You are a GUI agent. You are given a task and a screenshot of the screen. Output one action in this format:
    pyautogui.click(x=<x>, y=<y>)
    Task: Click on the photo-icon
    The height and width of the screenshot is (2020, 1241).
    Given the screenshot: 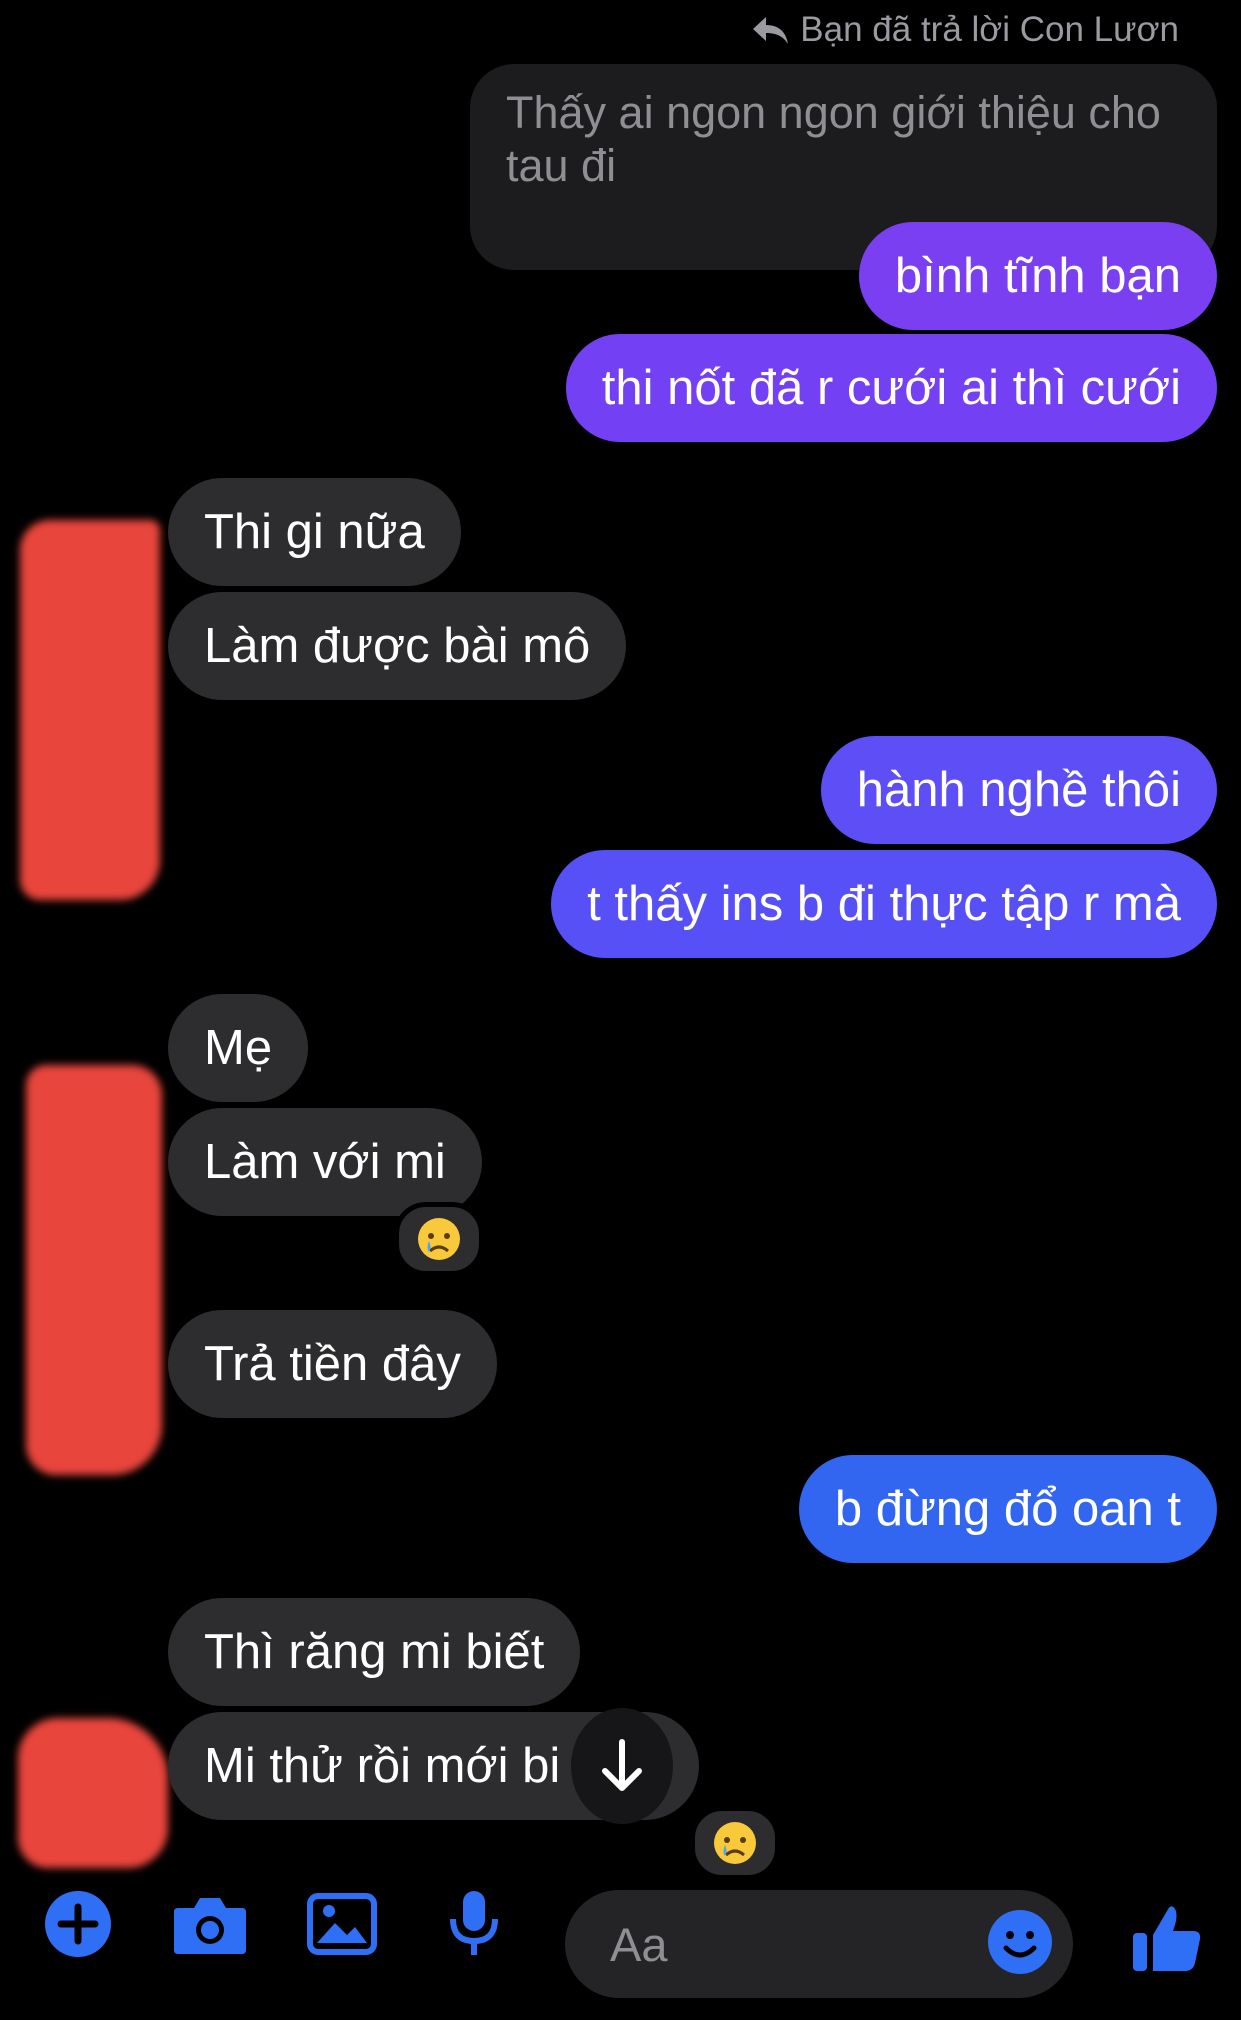 What is the action you would take?
    pyautogui.click(x=342, y=1924)
    